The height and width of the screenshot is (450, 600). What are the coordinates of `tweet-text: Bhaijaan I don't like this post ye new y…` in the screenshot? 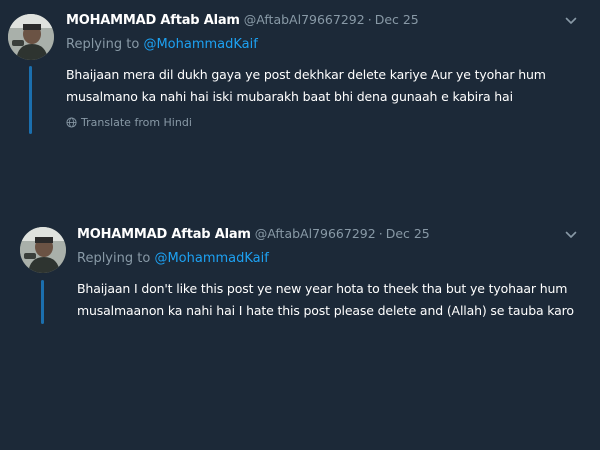 It's located at (325, 299).